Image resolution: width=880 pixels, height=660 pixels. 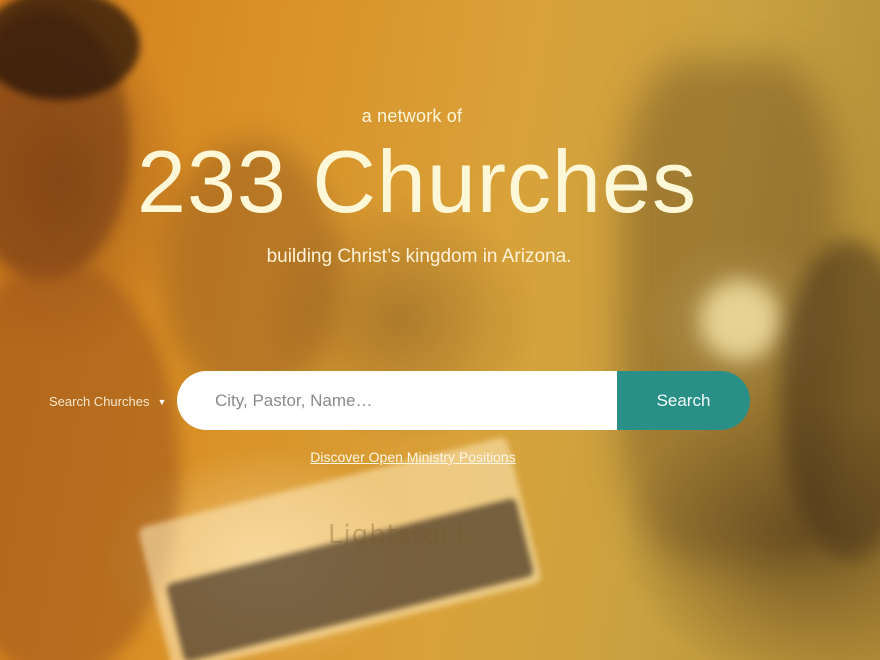 What do you see at coordinates (397, 400) in the screenshot?
I see `search-input` at bounding box center [397, 400].